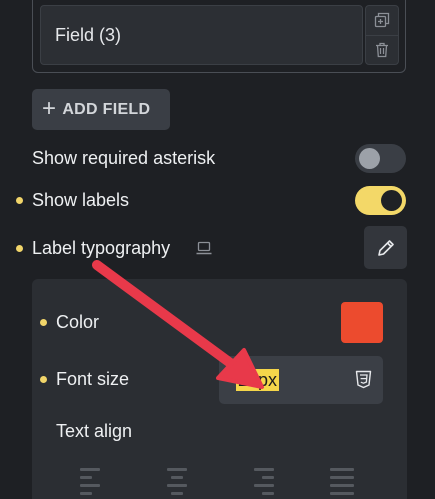  Describe the element at coordinates (81, 199) in the screenshot. I see `show-labels-label: Show labels` at that location.